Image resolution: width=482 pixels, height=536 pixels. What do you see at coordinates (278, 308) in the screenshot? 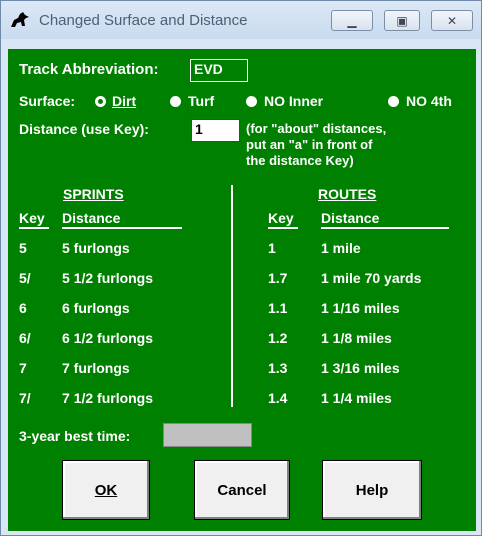
I see `route-key: 1.1` at bounding box center [278, 308].